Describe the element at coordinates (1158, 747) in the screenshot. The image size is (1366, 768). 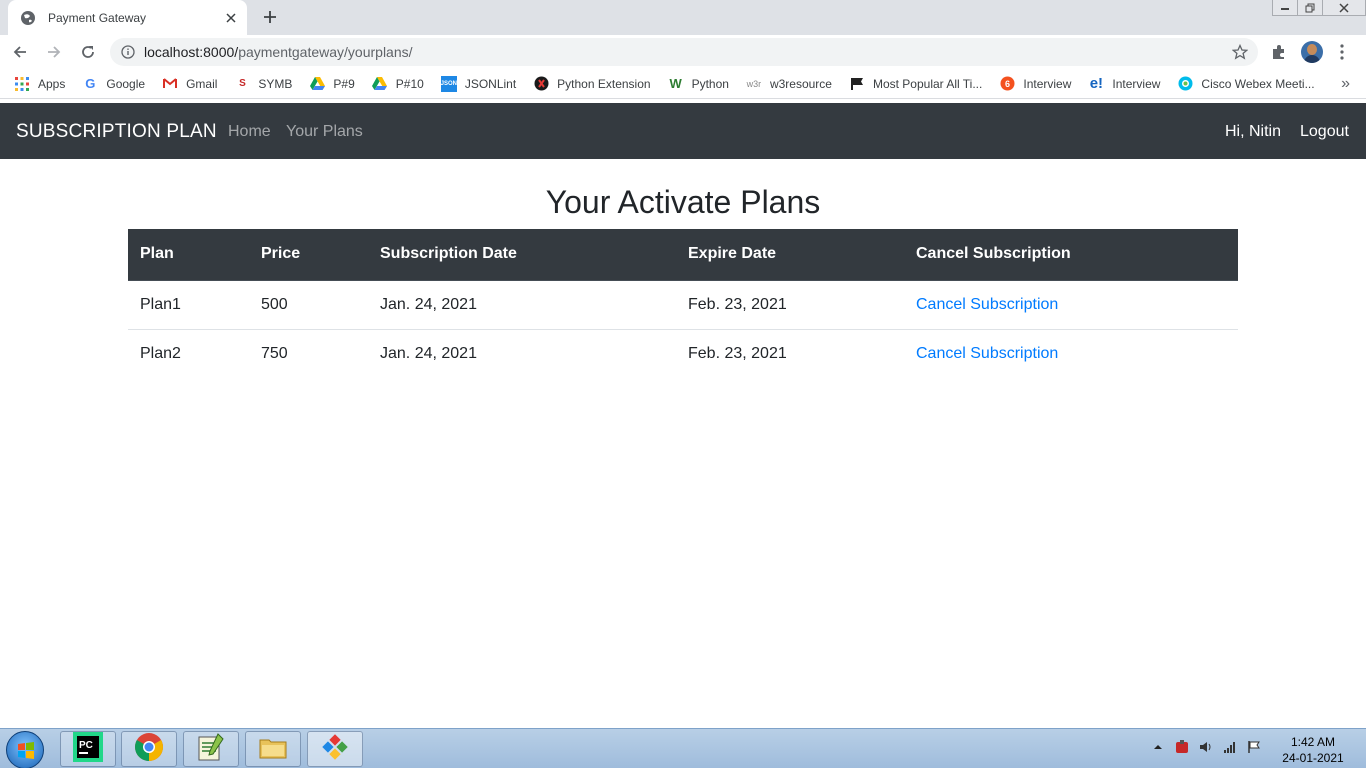
I see `show-hidden-icons-chevron-icon` at that location.